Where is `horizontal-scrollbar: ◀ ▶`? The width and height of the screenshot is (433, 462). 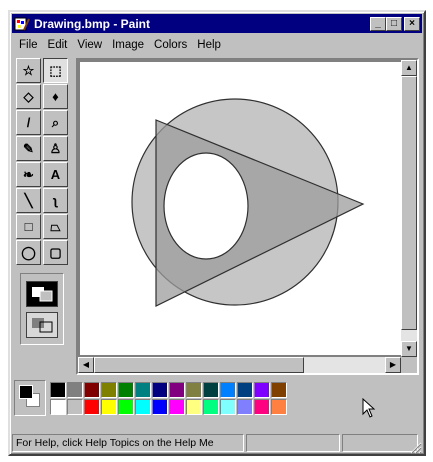
horizontal-scrollbar: ◀ ▶ is located at coordinates (239, 365).